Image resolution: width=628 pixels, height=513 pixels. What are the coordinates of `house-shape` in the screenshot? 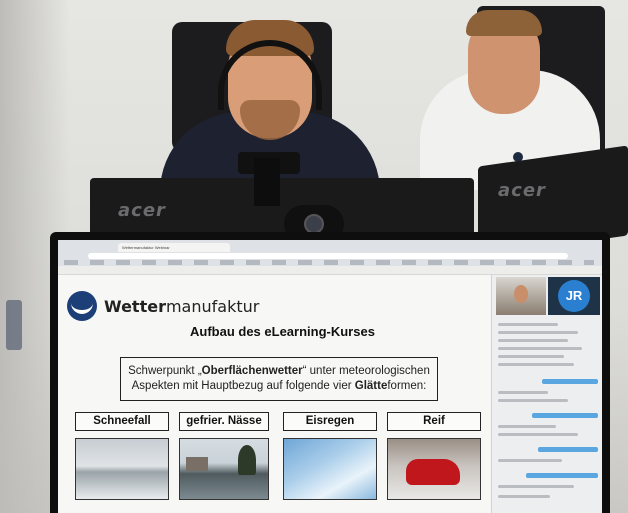 It's located at (197, 464).